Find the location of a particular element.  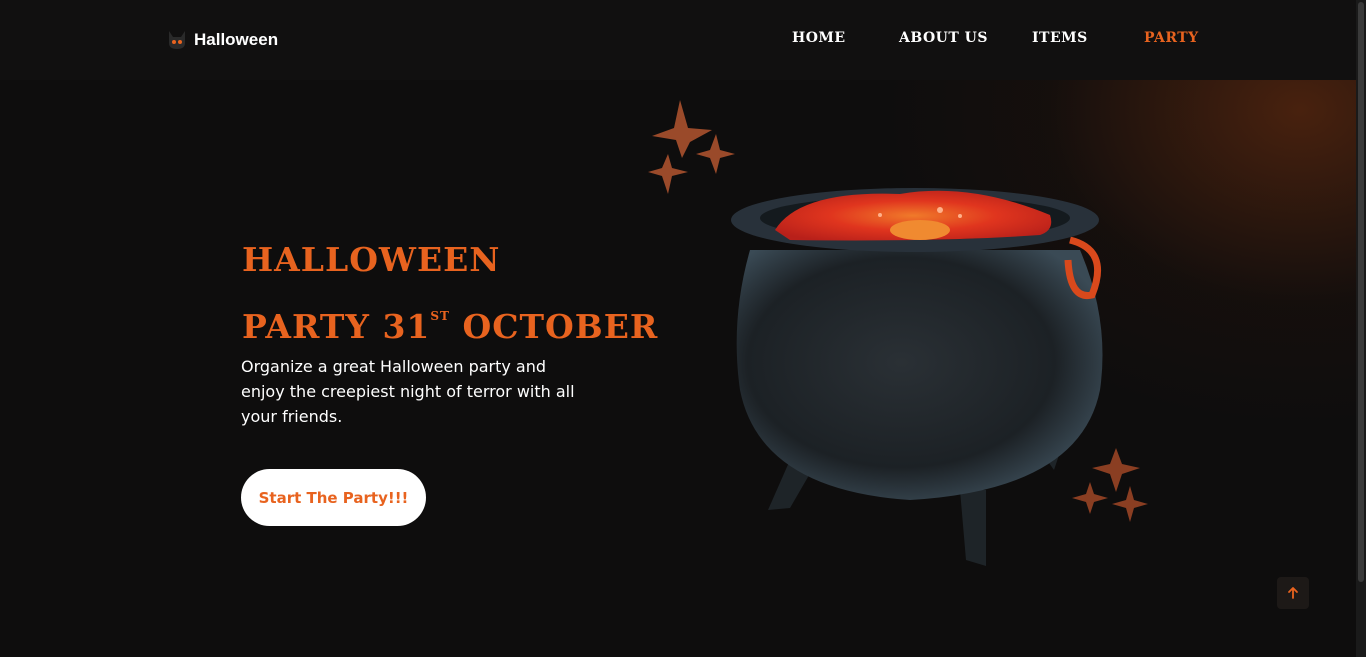

nav-home: HOME is located at coordinates (819, 38).